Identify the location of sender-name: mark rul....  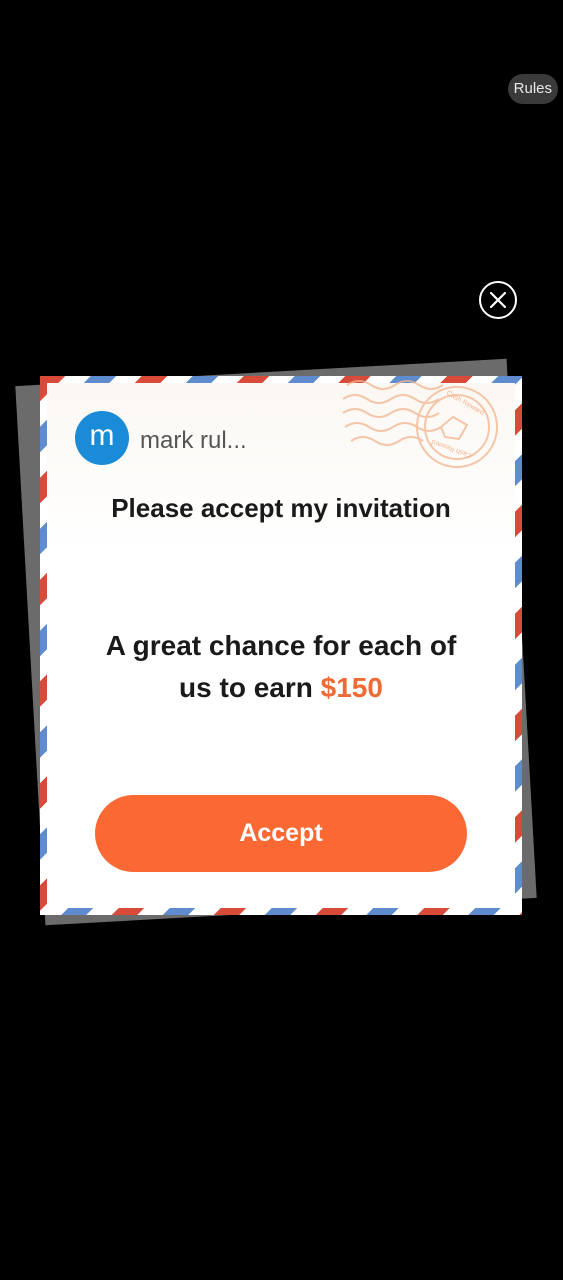
(193, 440).